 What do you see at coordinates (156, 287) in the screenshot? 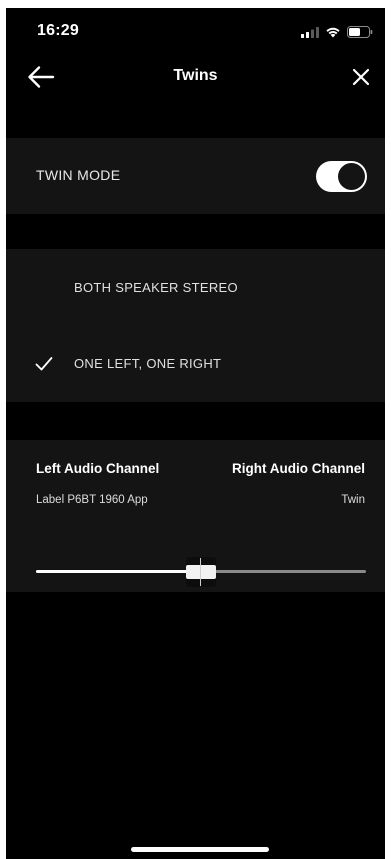
I see `option-label: BOTH SPEAKER STEREO` at bounding box center [156, 287].